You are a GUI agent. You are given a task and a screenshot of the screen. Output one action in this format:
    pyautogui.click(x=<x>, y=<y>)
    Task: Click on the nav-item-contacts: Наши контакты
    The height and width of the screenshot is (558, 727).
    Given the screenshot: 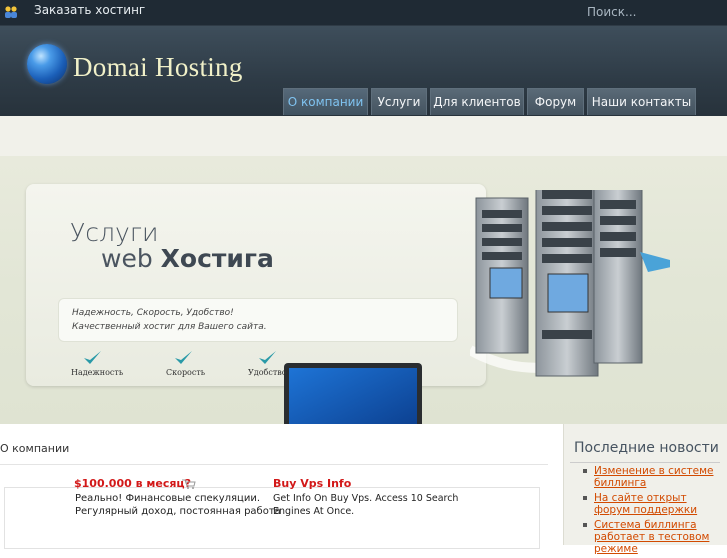 What is the action you would take?
    pyautogui.click(x=641, y=101)
    